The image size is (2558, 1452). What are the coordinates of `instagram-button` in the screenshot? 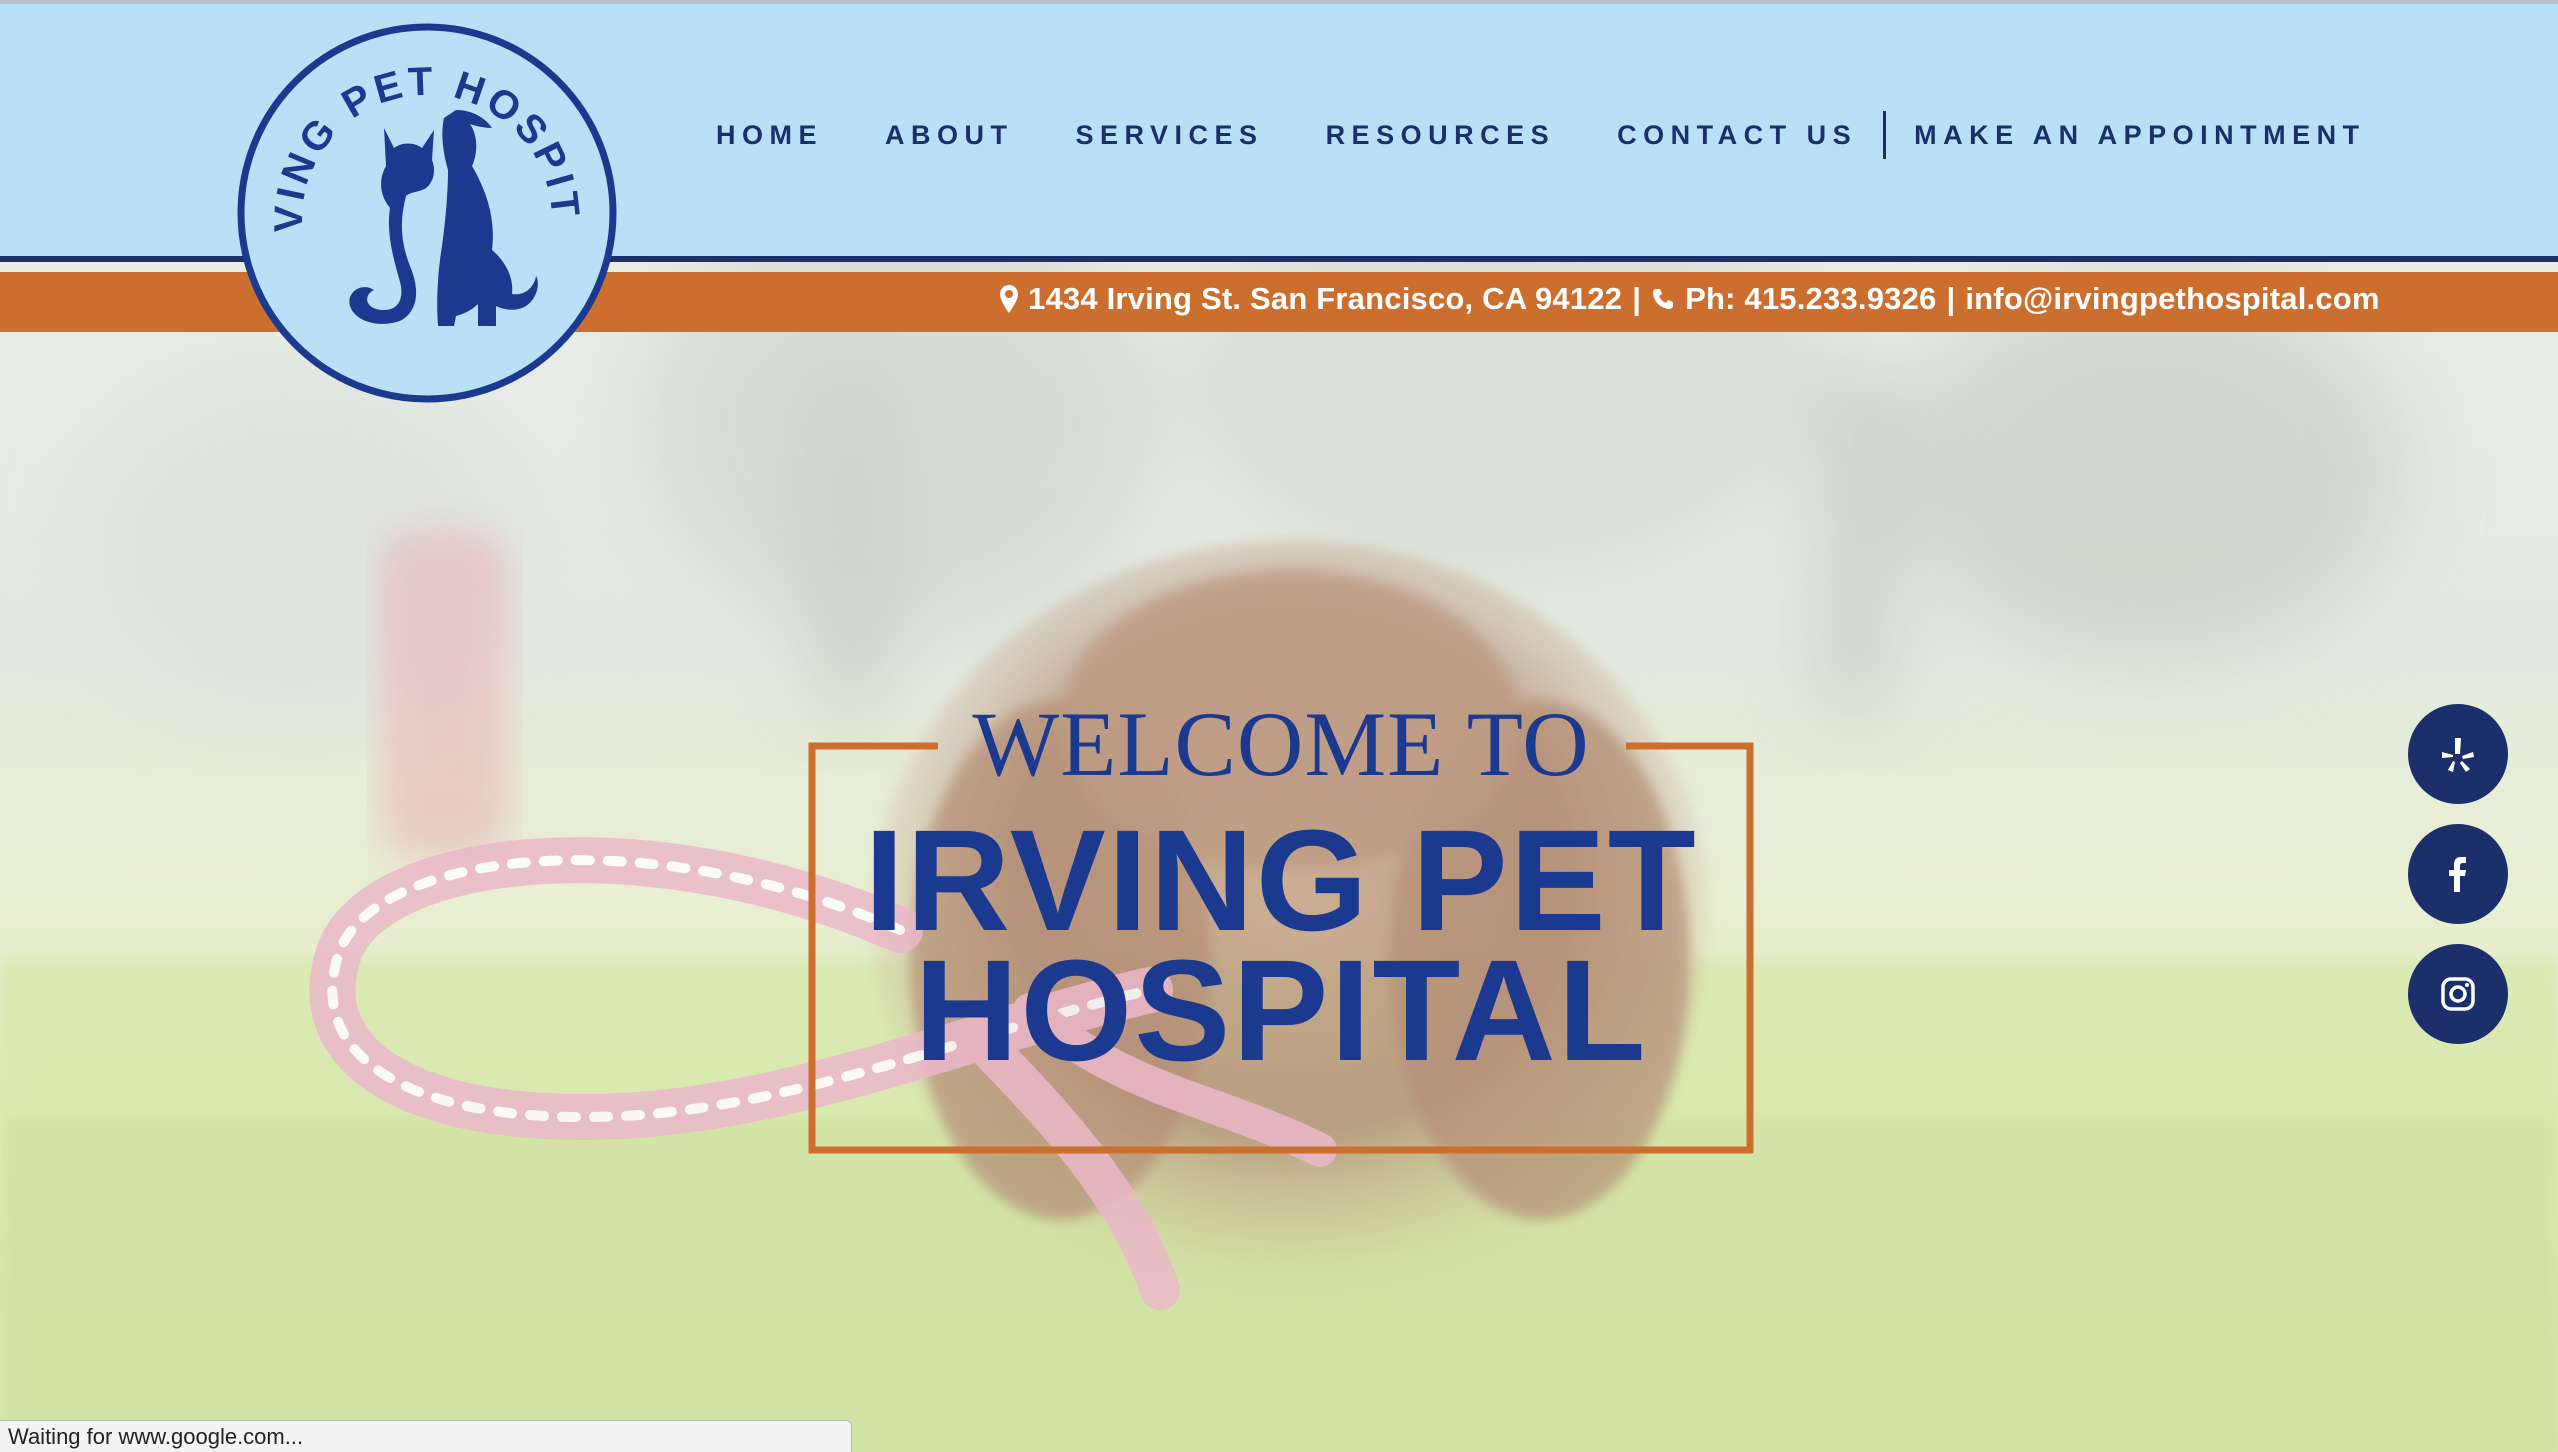 It's located at (2458, 994).